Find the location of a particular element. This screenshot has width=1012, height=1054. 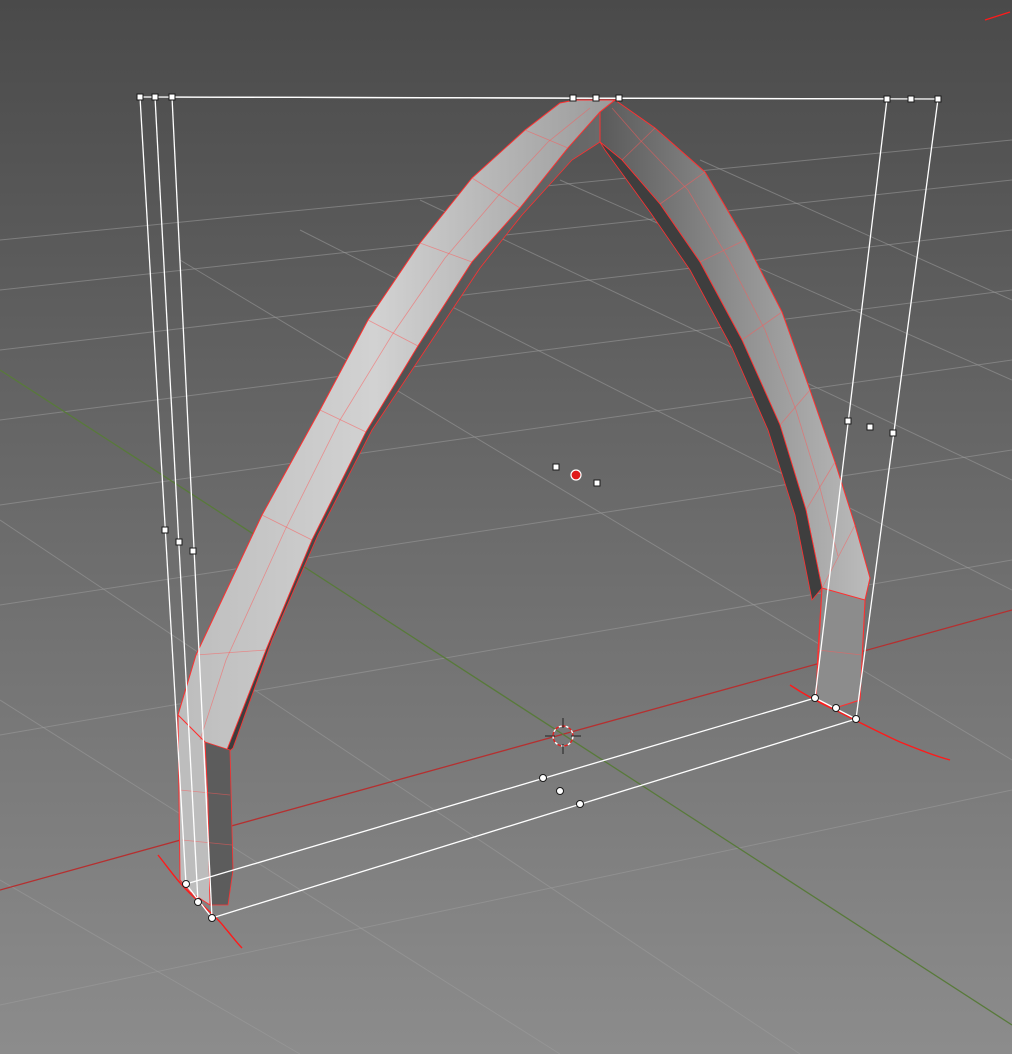

arch-right-leg is located at coordinates (840, 648).